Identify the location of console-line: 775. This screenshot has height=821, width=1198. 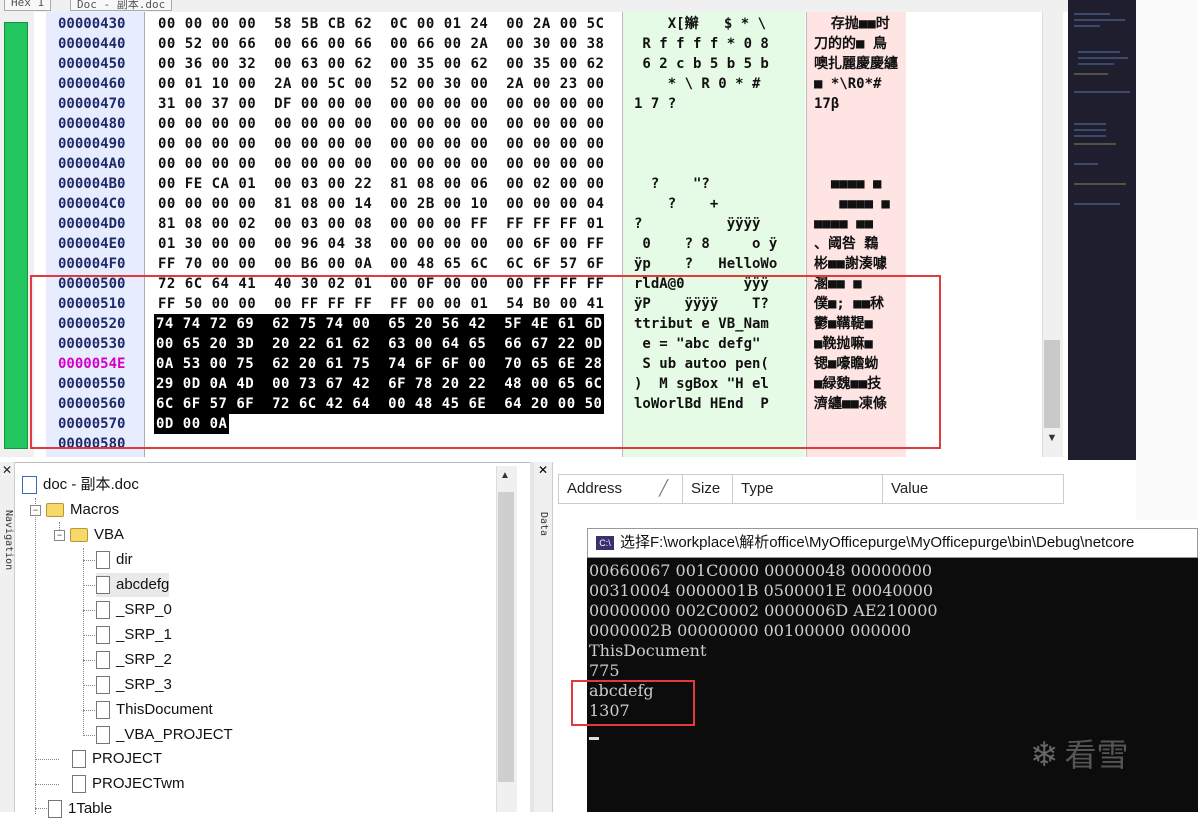
(604, 670).